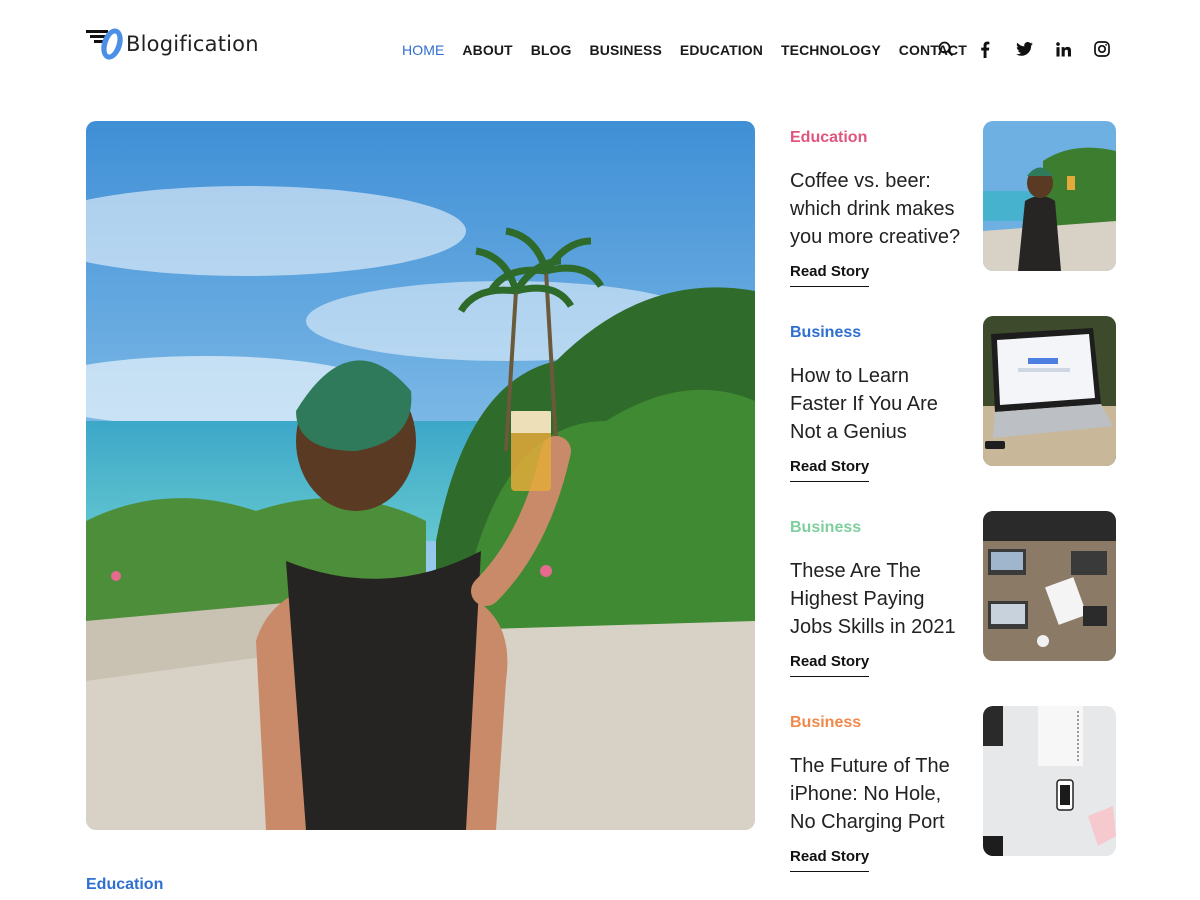 The width and height of the screenshot is (1200, 900). What do you see at coordinates (1102, 49) in the screenshot?
I see `instagram-icon` at bounding box center [1102, 49].